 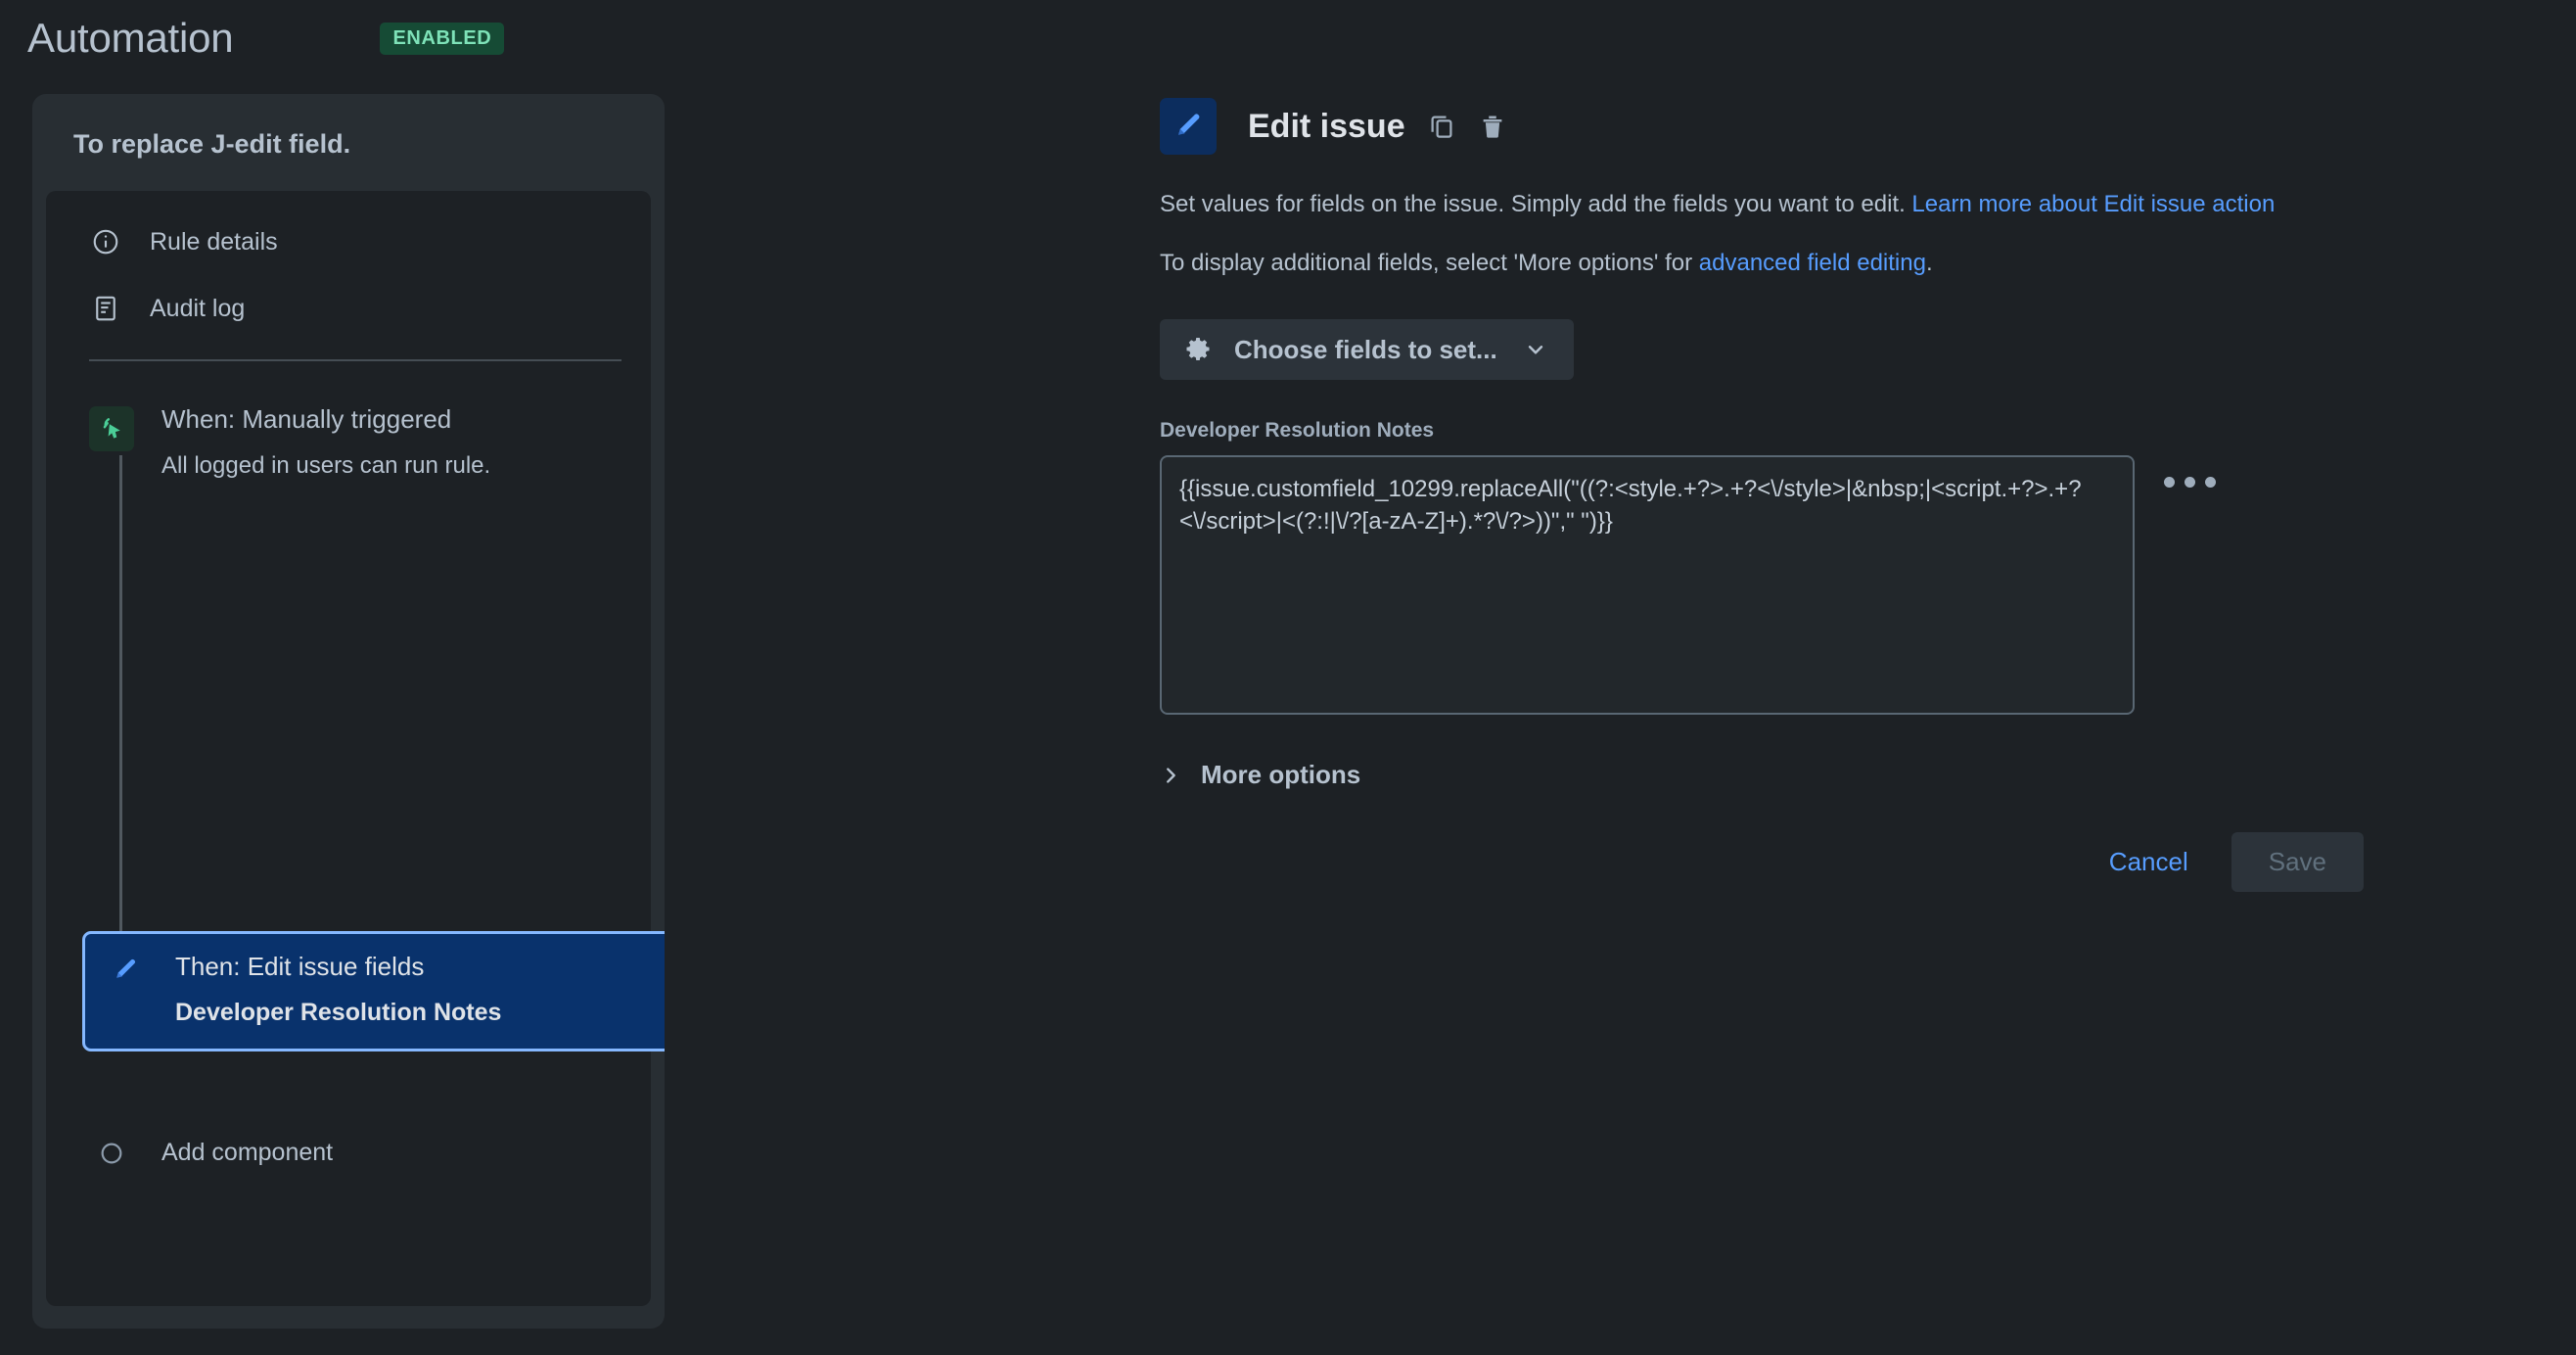 What do you see at coordinates (300, 966) in the screenshot?
I see `action-title: Then: Edit issue fields` at bounding box center [300, 966].